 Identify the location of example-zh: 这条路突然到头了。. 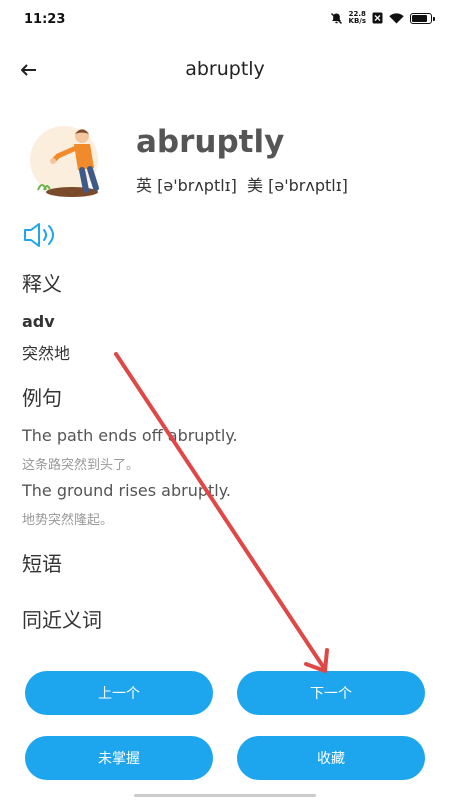
(81, 465).